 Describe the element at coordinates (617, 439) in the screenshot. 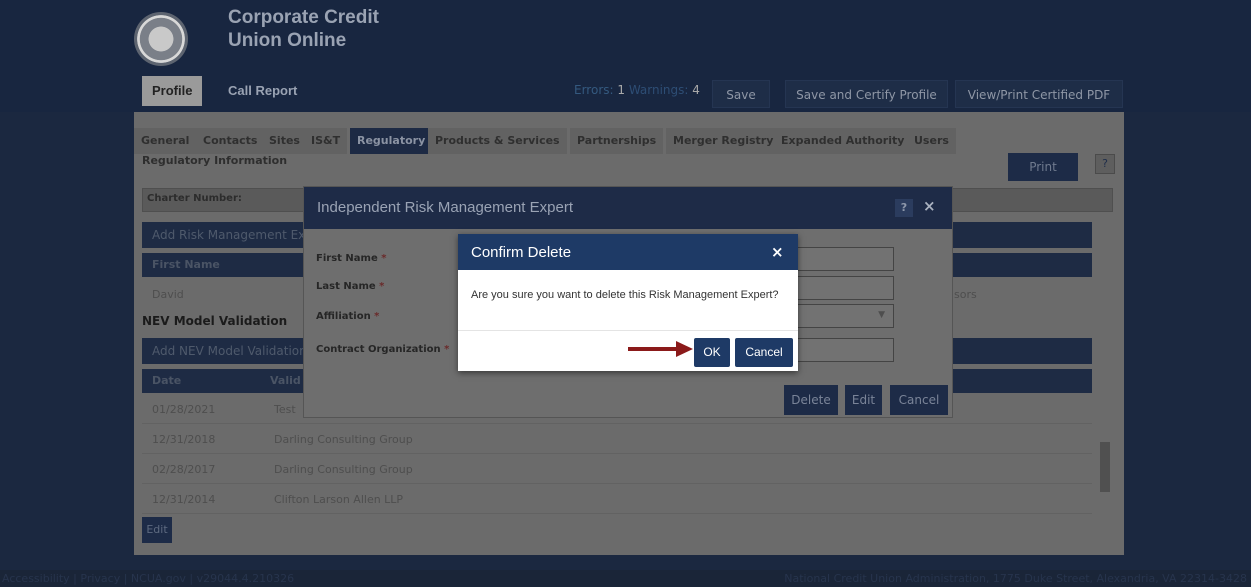

I see `table-row: 12/31/2018 Darling Consulting Group` at that location.